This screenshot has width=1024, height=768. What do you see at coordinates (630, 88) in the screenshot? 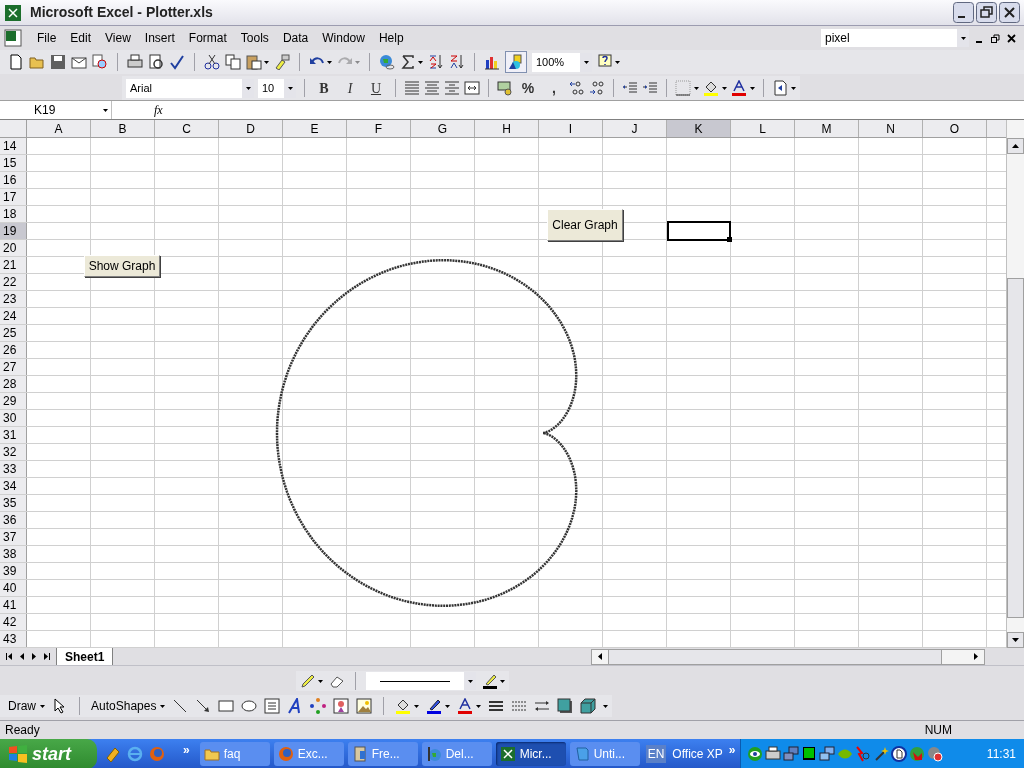
I see `decrease-indent-icon` at bounding box center [630, 88].